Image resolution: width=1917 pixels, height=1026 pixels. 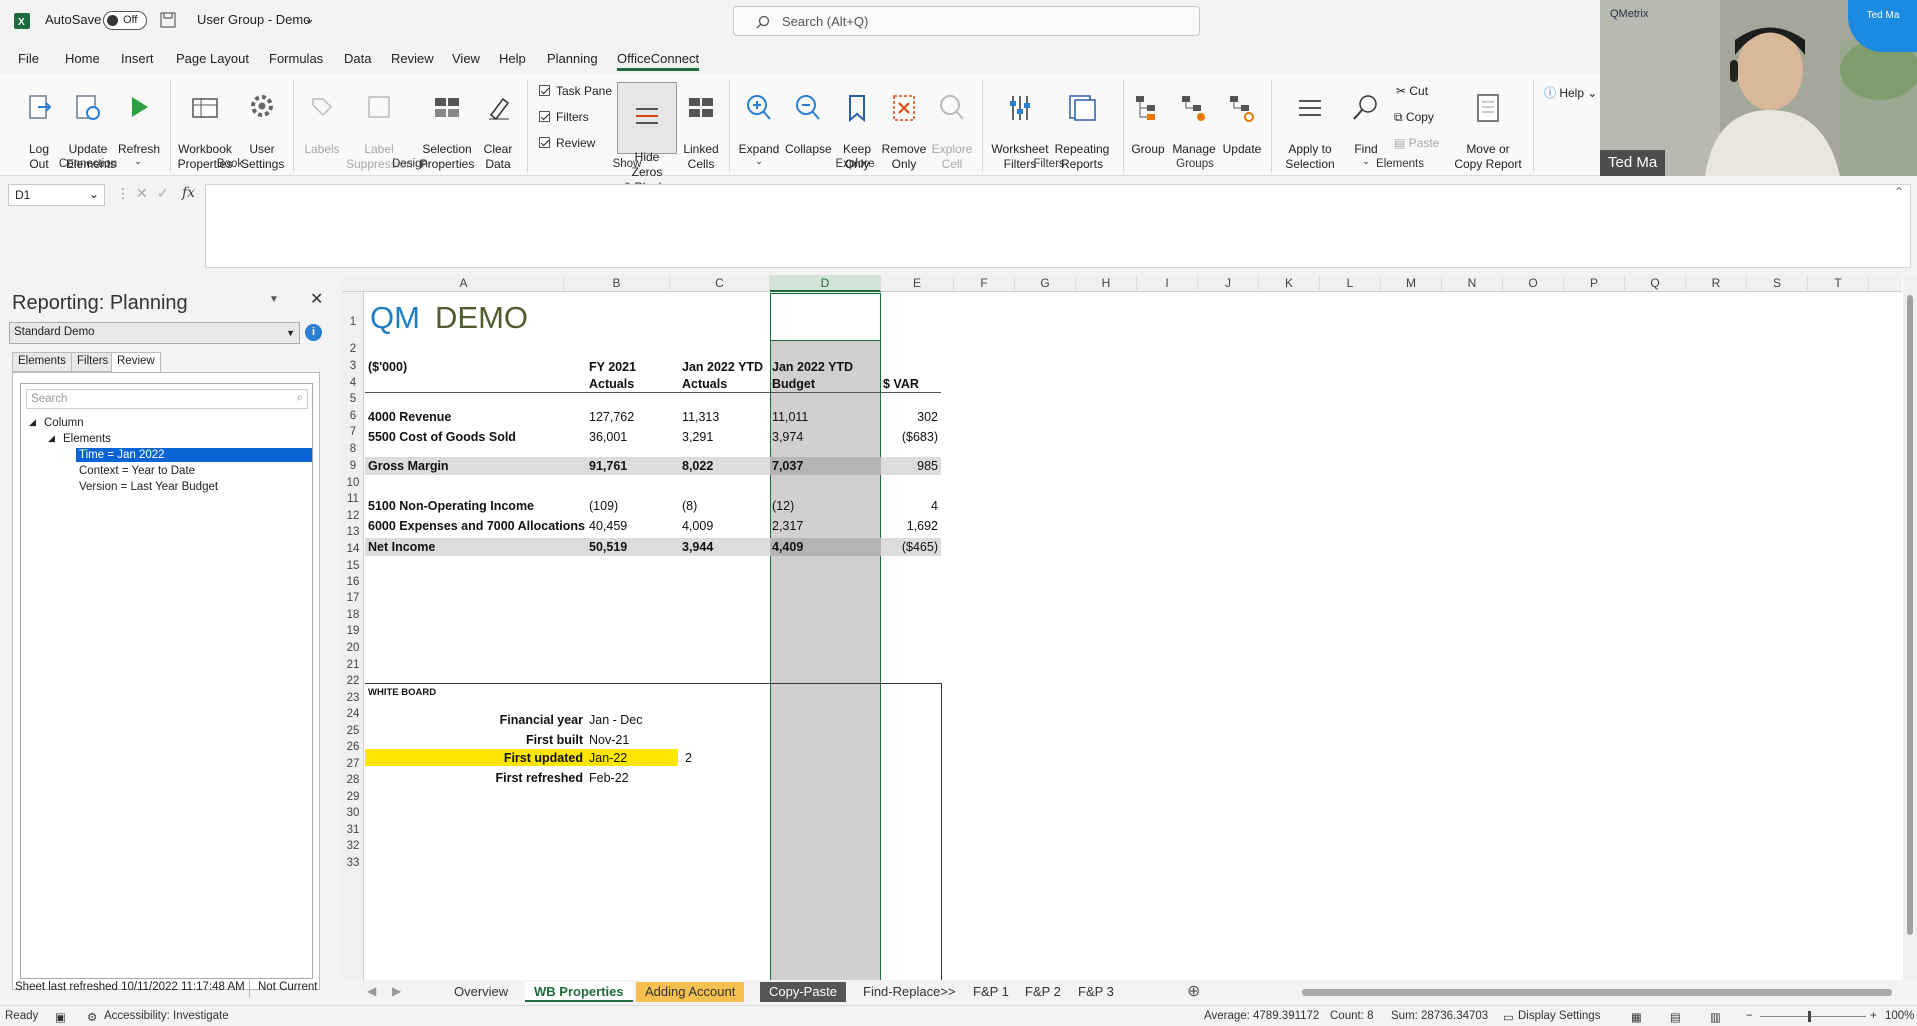 I want to click on column-header: G, so click(x=1045, y=283).